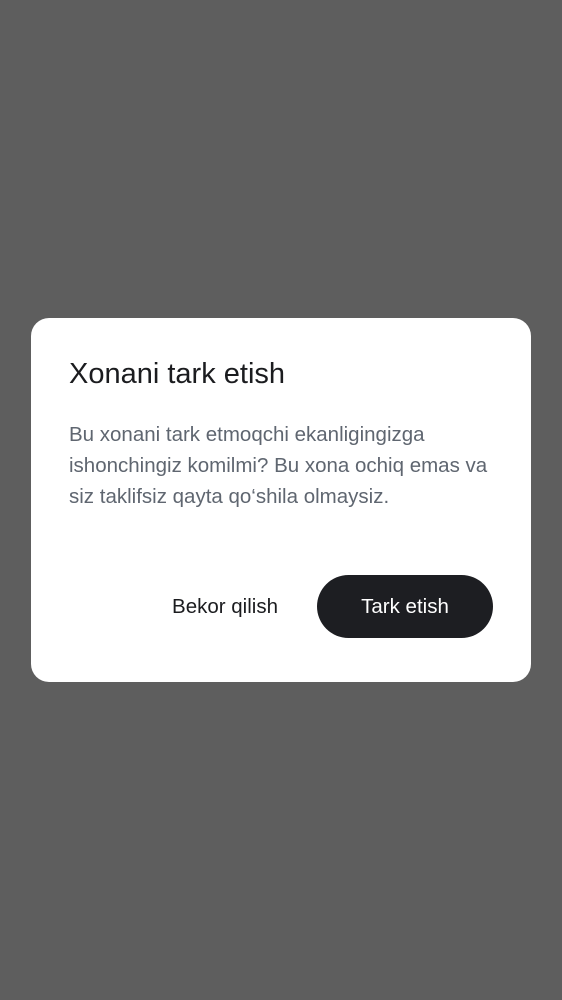  What do you see at coordinates (177, 374) in the screenshot?
I see `dialog-title: Xonani tark etish` at bounding box center [177, 374].